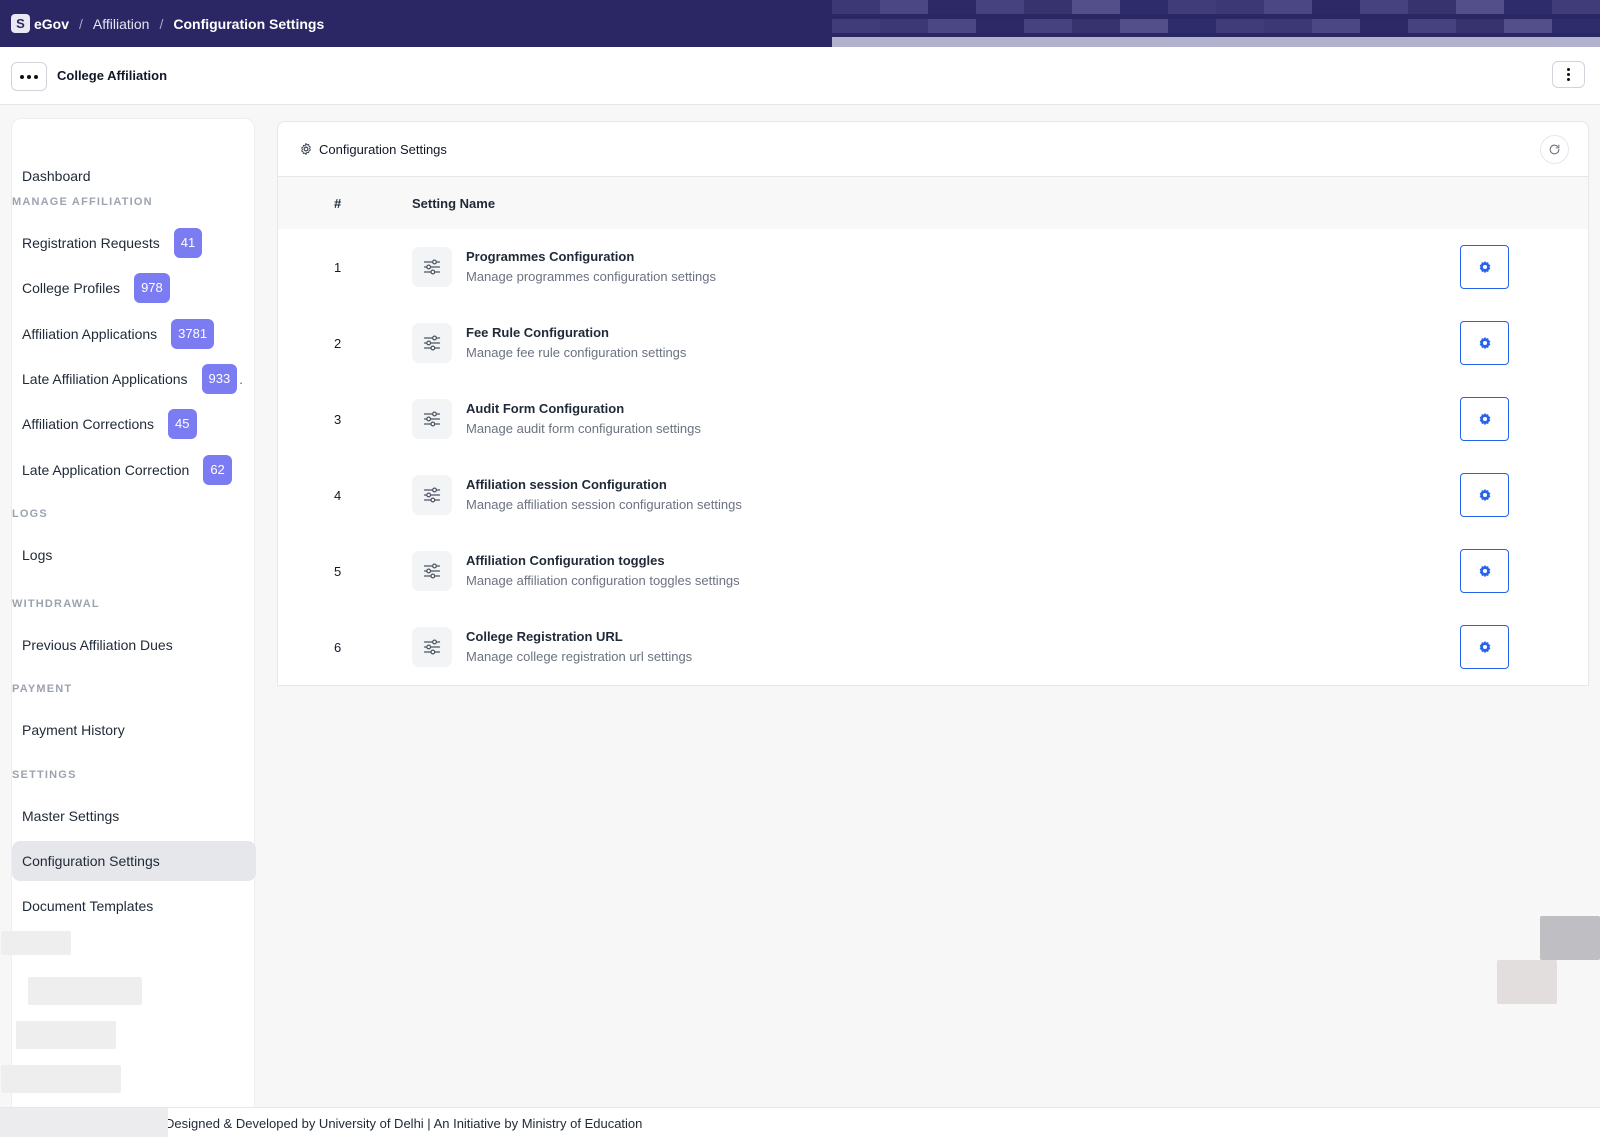 The image size is (1600, 1137). What do you see at coordinates (134, 730) in the screenshot?
I see `sidebar-item-payment-history: Payment History` at bounding box center [134, 730].